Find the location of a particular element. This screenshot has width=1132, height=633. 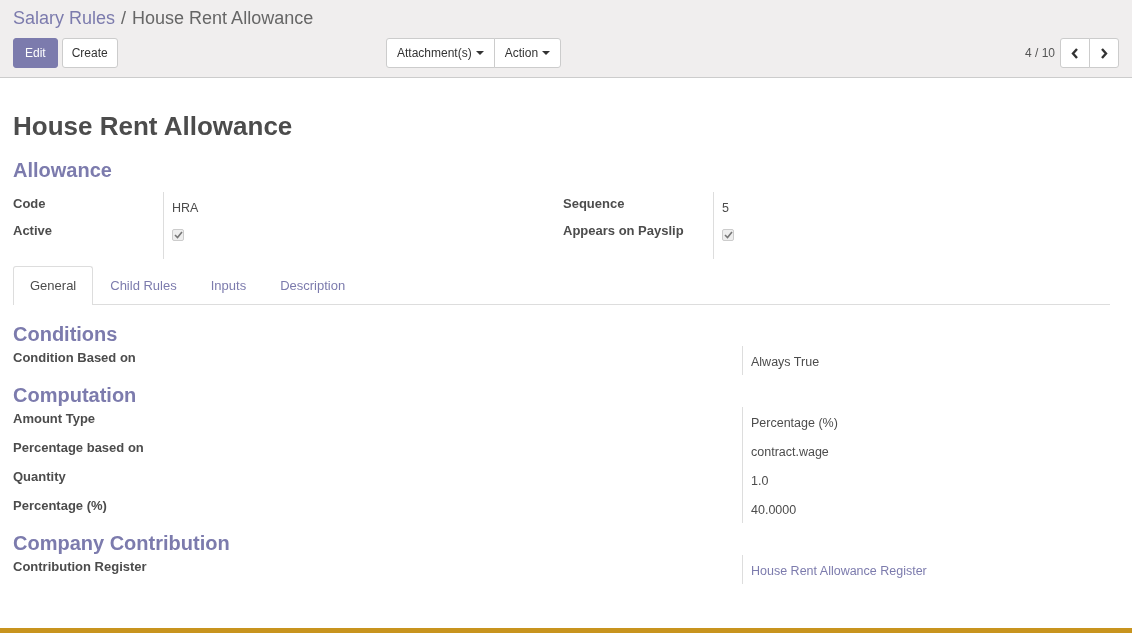

tab: Child Rules is located at coordinates (143, 285).